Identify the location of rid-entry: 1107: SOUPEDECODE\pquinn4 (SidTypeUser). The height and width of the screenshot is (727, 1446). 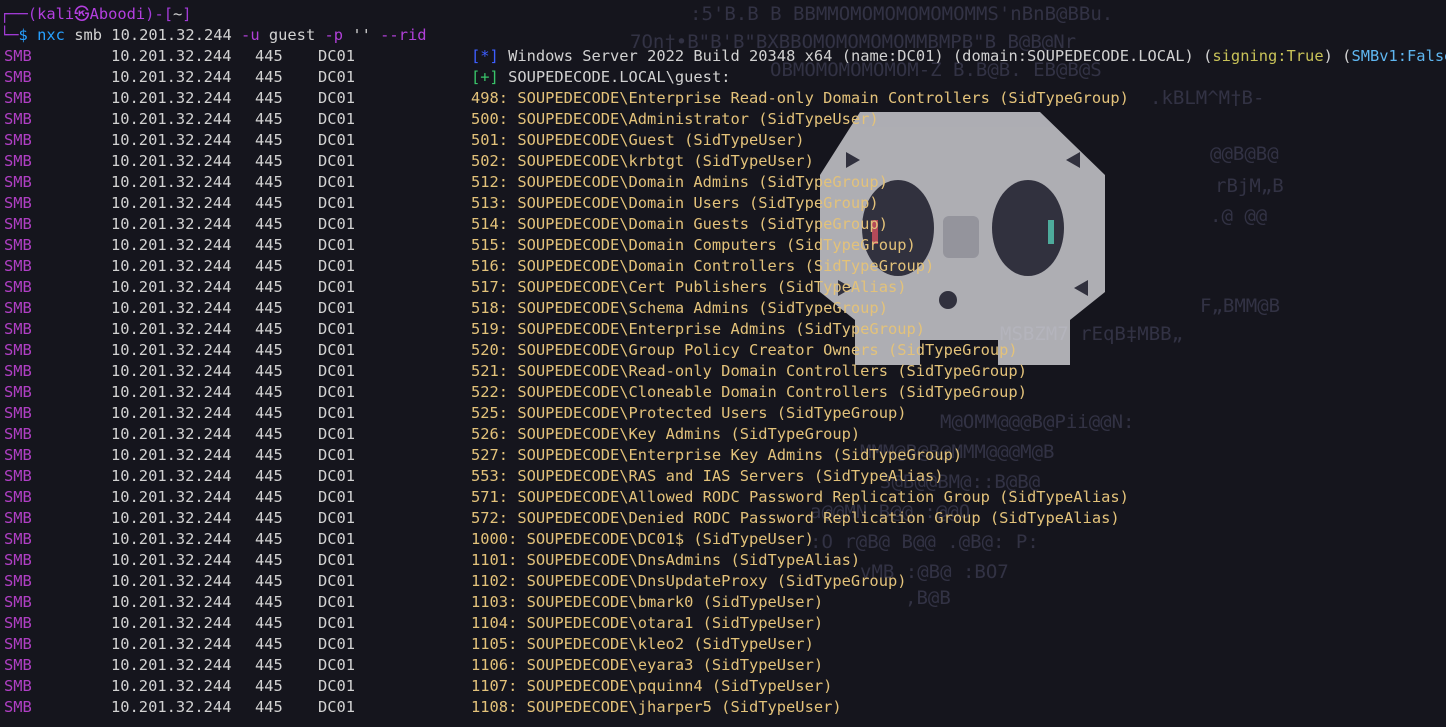
(652, 686).